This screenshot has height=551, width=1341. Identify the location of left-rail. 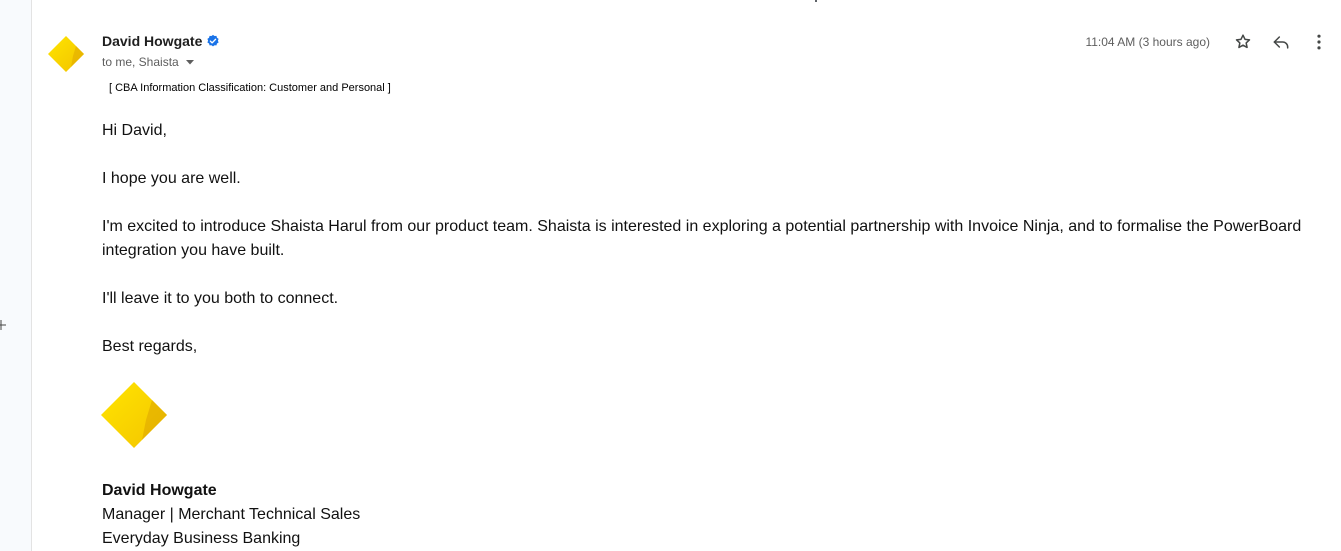
(16, 275).